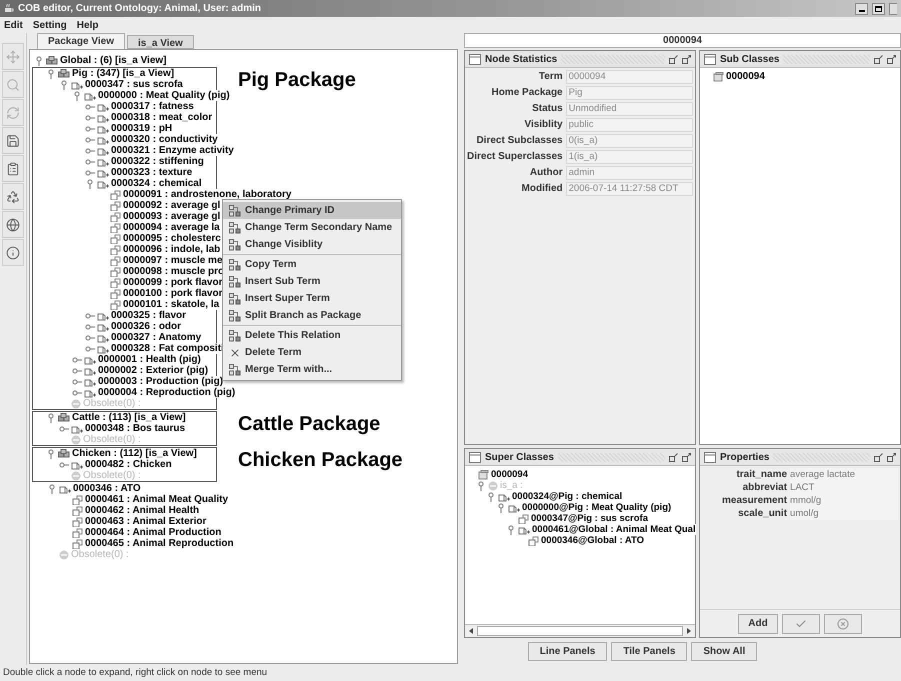 The width and height of the screenshot is (901, 681). Describe the element at coordinates (123, 73) in the screenshot. I see `tree-node-label: Pig : (347) [is_a View]` at that location.